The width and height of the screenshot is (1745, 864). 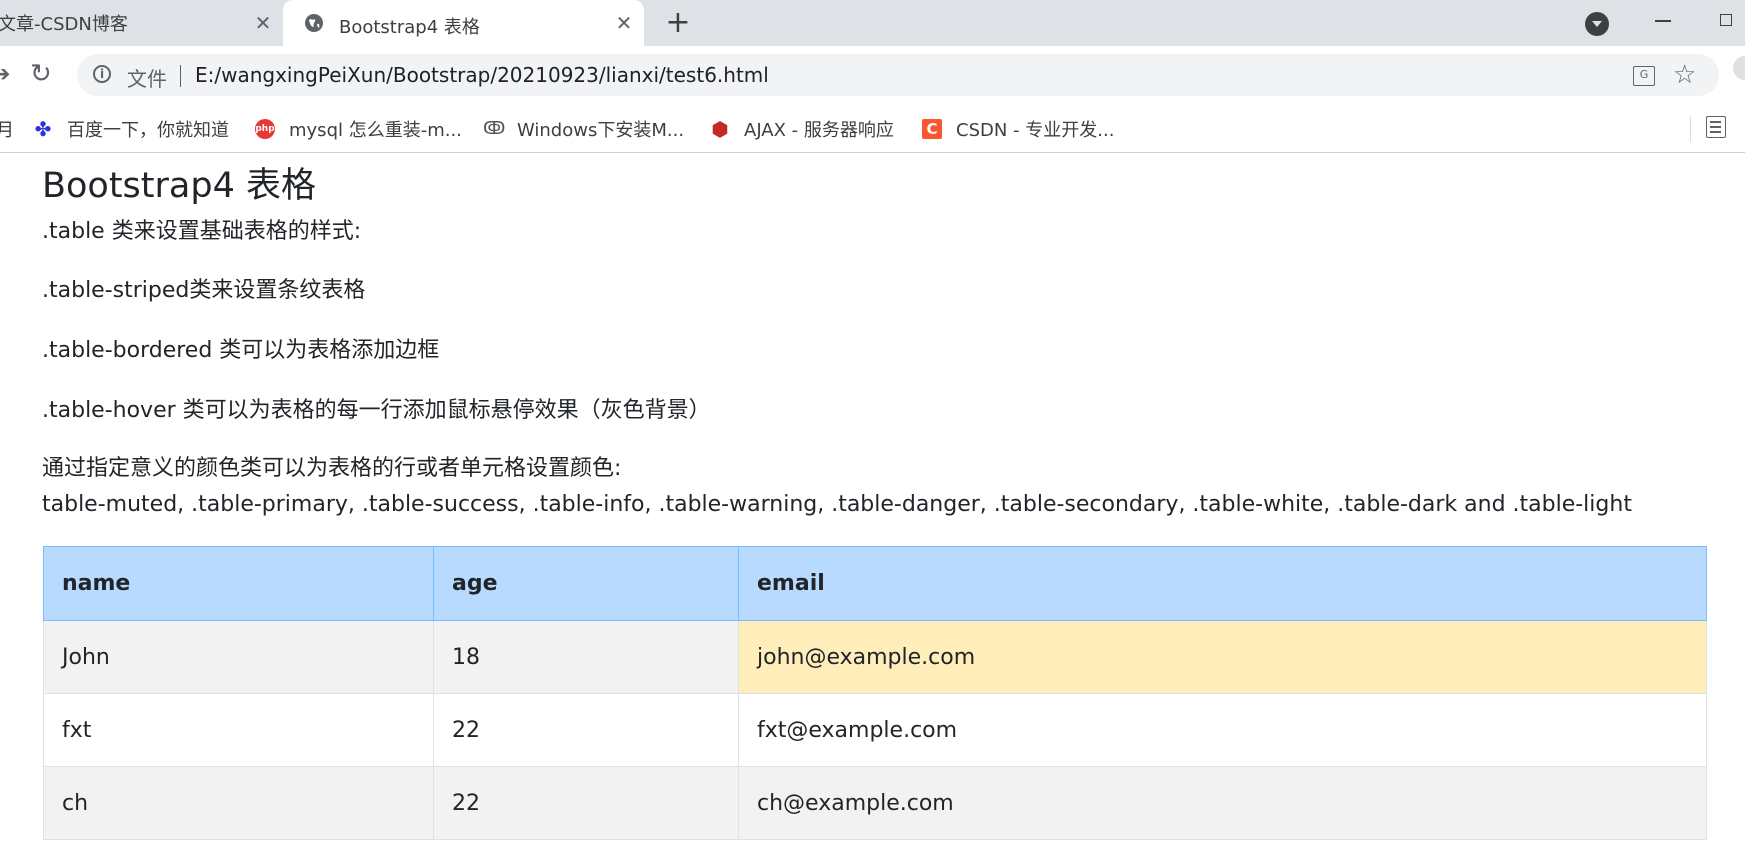 I want to click on bookmark-ajax: ⬢ AJAX - 服务器响应, so click(x=802, y=129).